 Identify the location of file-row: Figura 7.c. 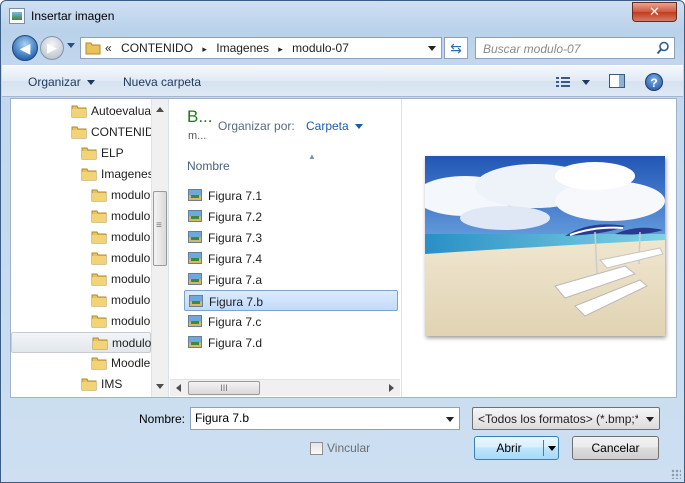
(291, 321).